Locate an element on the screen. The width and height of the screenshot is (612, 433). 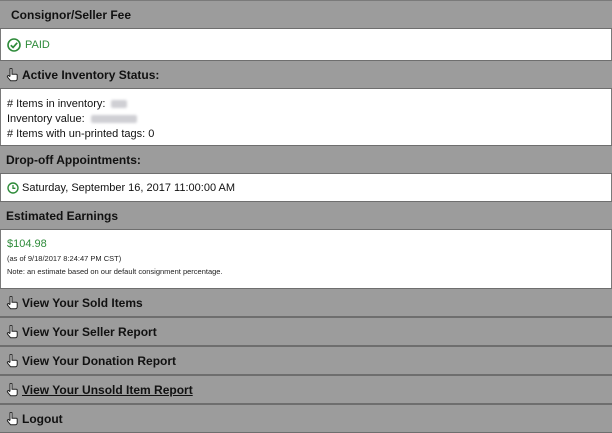
view-donation-report-label: View Your Donation Report is located at coordinates (99, 360).